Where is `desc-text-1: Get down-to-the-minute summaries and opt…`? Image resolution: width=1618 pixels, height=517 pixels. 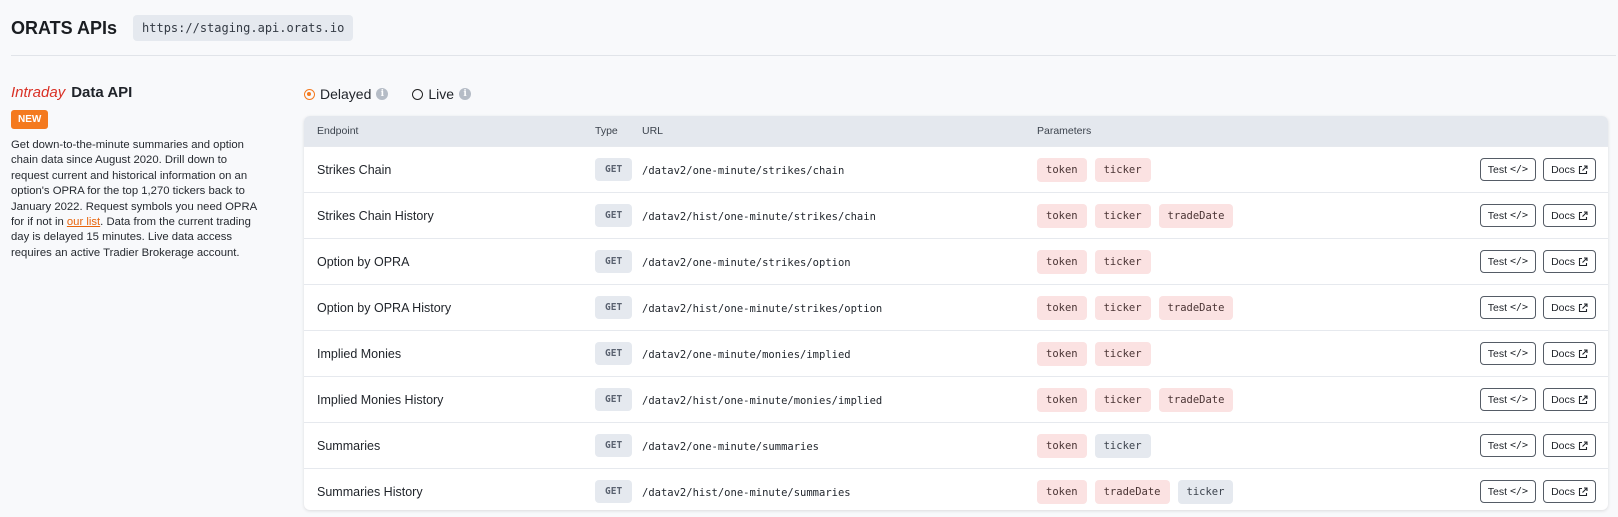
desc-text-1: Get down-to-the-minute summaries and opt… is located at coordinates (134, 184).